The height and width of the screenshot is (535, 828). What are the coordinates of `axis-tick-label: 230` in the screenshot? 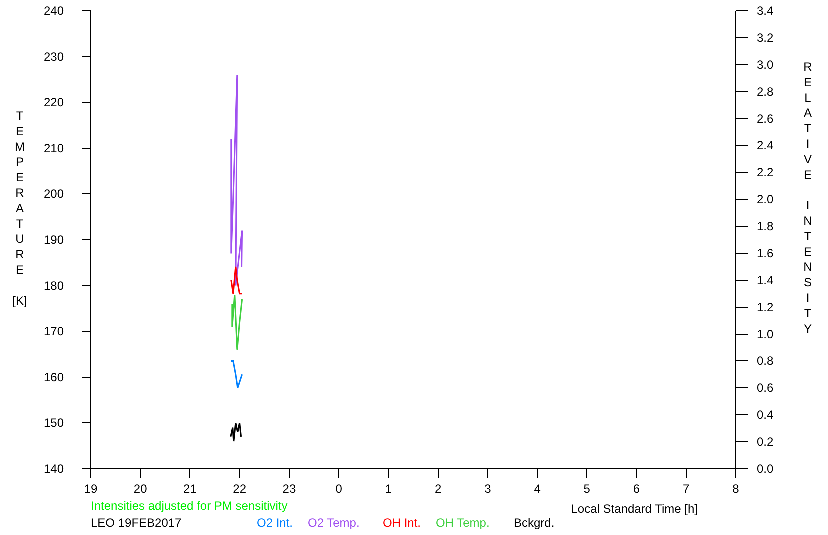 It's located at (54, 57).